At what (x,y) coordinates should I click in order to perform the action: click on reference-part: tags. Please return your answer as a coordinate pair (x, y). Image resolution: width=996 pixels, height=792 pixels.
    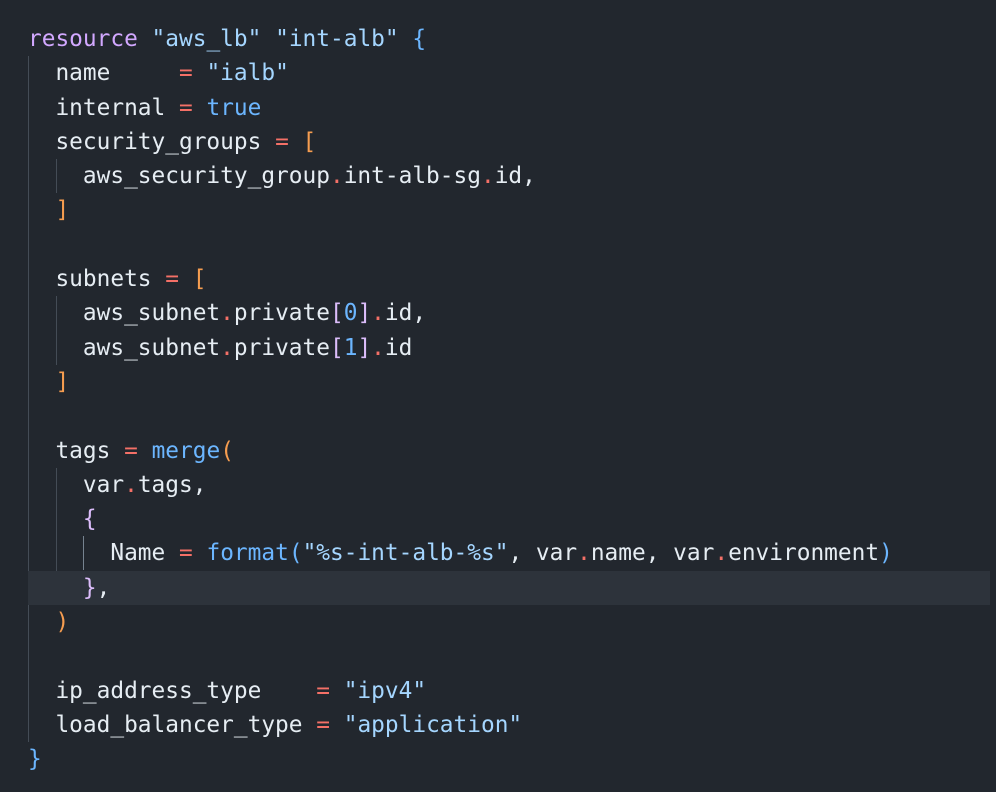
    Looking at the image, I should click on (165, 484).